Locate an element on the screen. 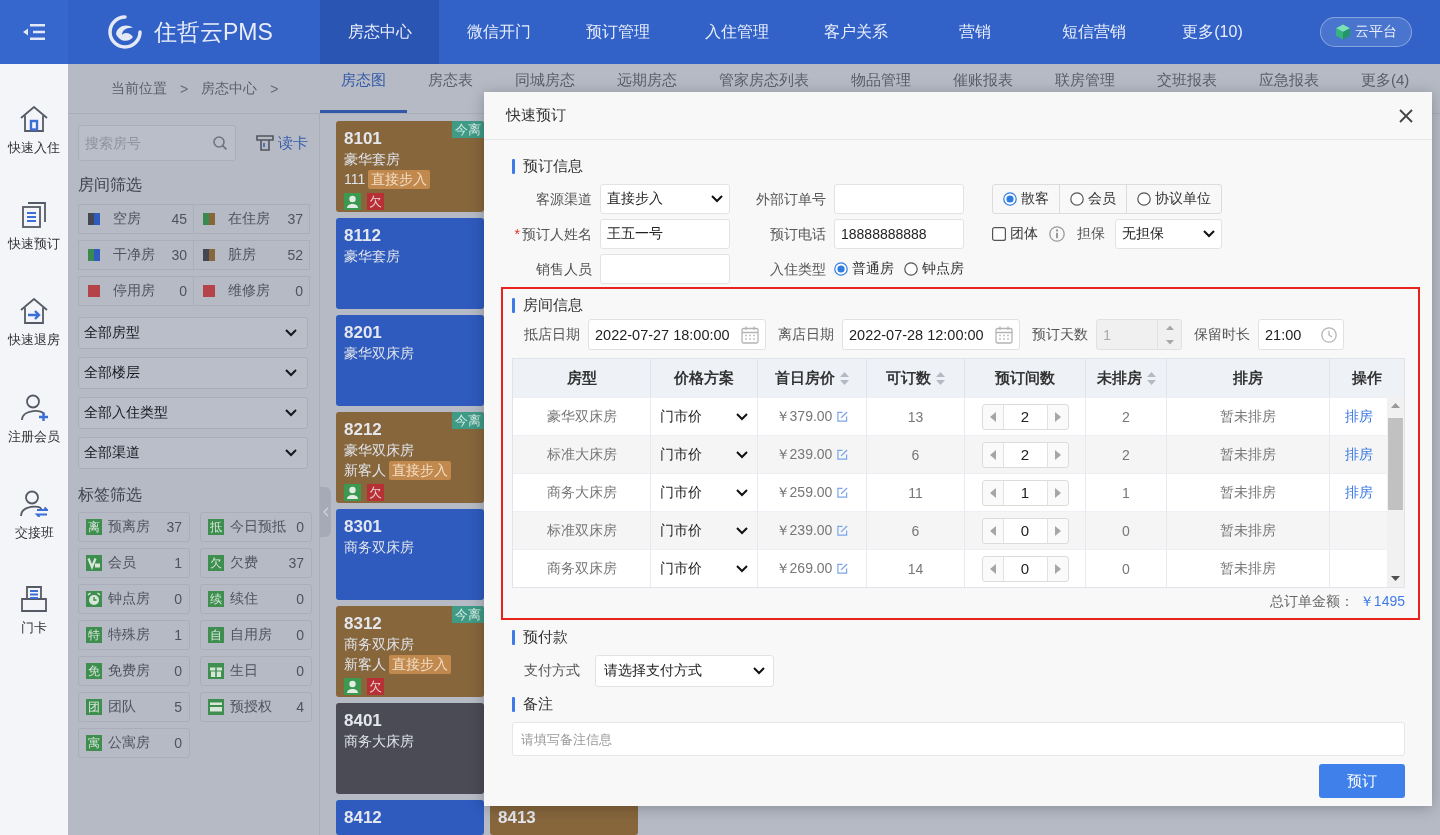  remark-field: 请填写备注信息 is located at coordinates (958, 739).